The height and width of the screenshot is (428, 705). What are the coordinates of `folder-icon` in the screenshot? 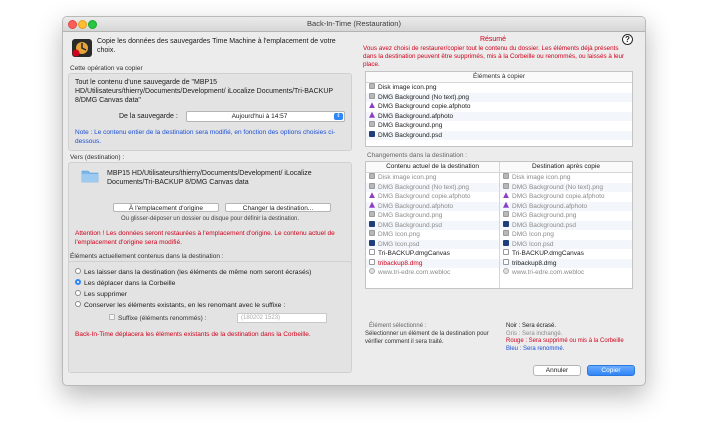 It's located at (90, 176).